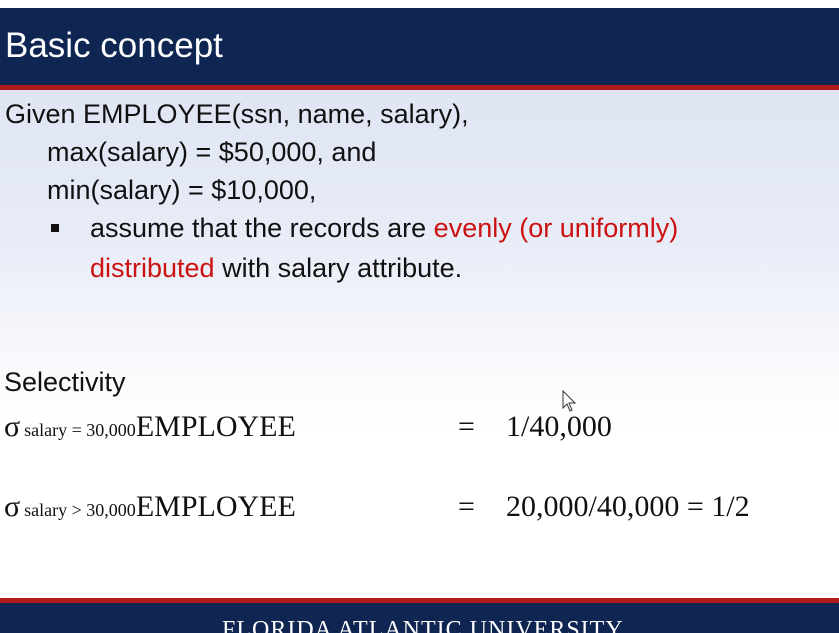 The width and height of the screenshot is (839, 633). I want to click on formula-equality: σ salary = 30,000EMPLOYEE, so click(150, 427).